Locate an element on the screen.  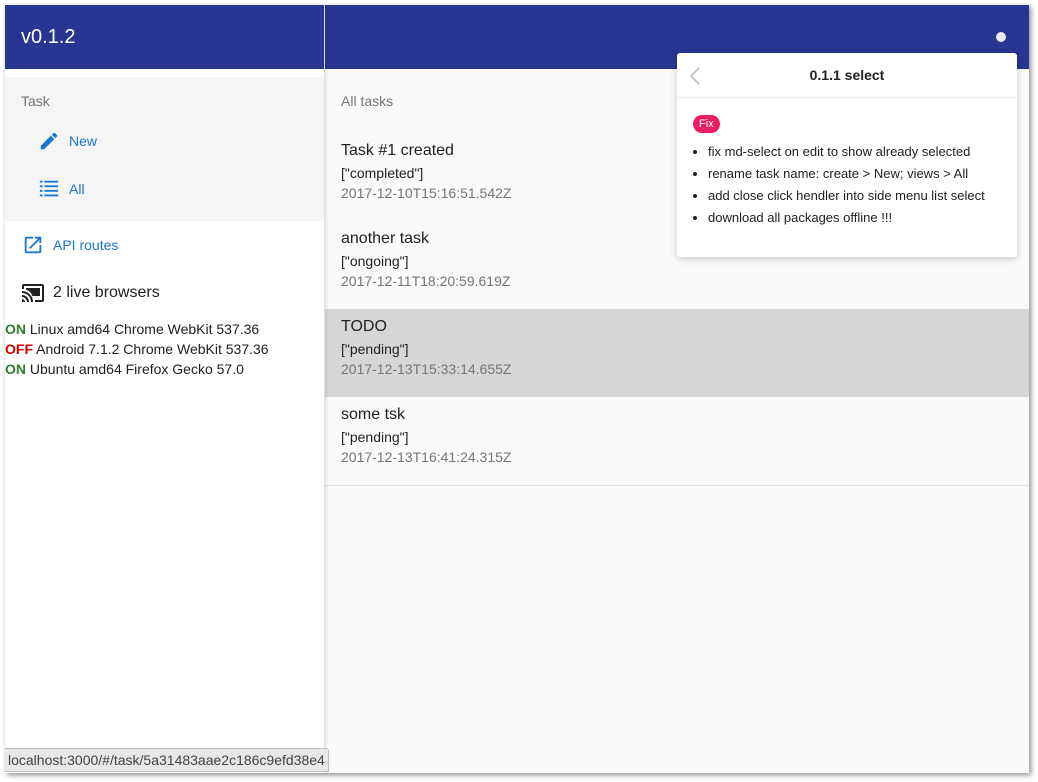
live-browsers-header: 2 live browsers is located at coordinates (164, 293).